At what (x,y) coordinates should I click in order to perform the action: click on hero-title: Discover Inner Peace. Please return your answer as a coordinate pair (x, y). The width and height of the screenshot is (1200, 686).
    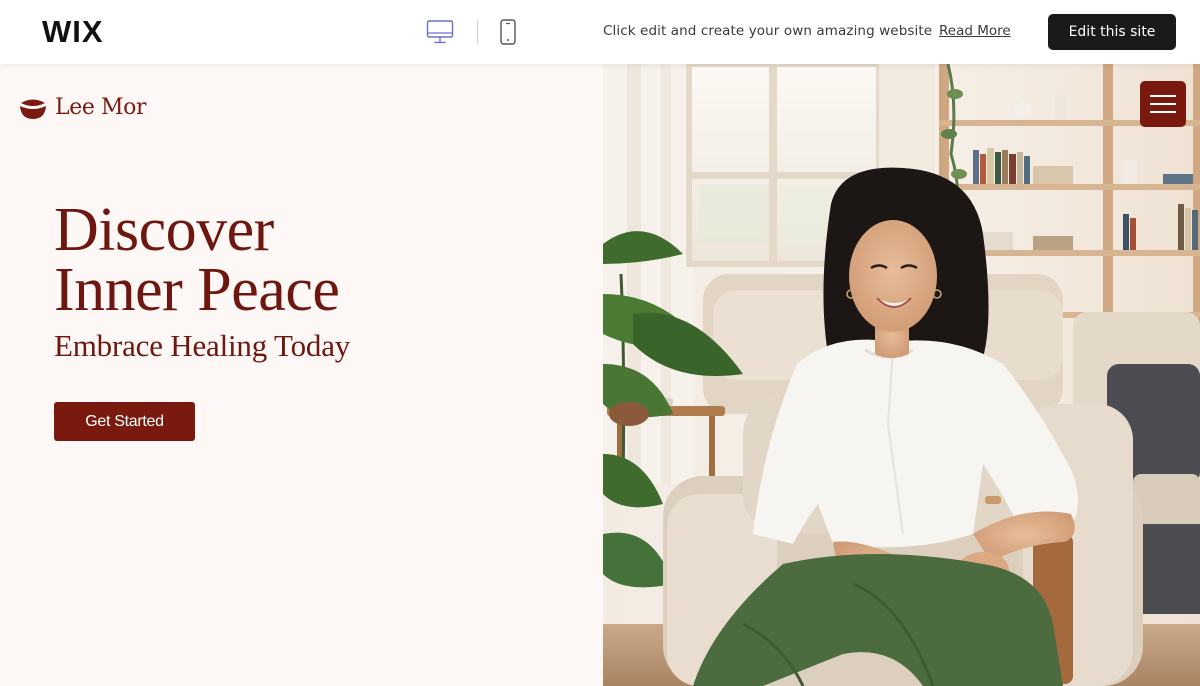
    Looking at the image, I should click on (294, 260).